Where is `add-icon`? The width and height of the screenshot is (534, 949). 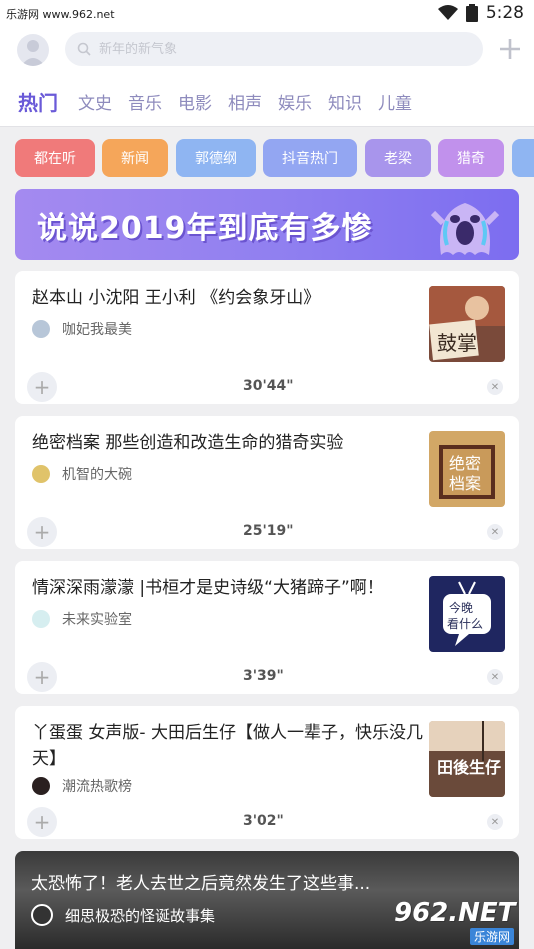 add-icon is located at coordinates (510, 49).